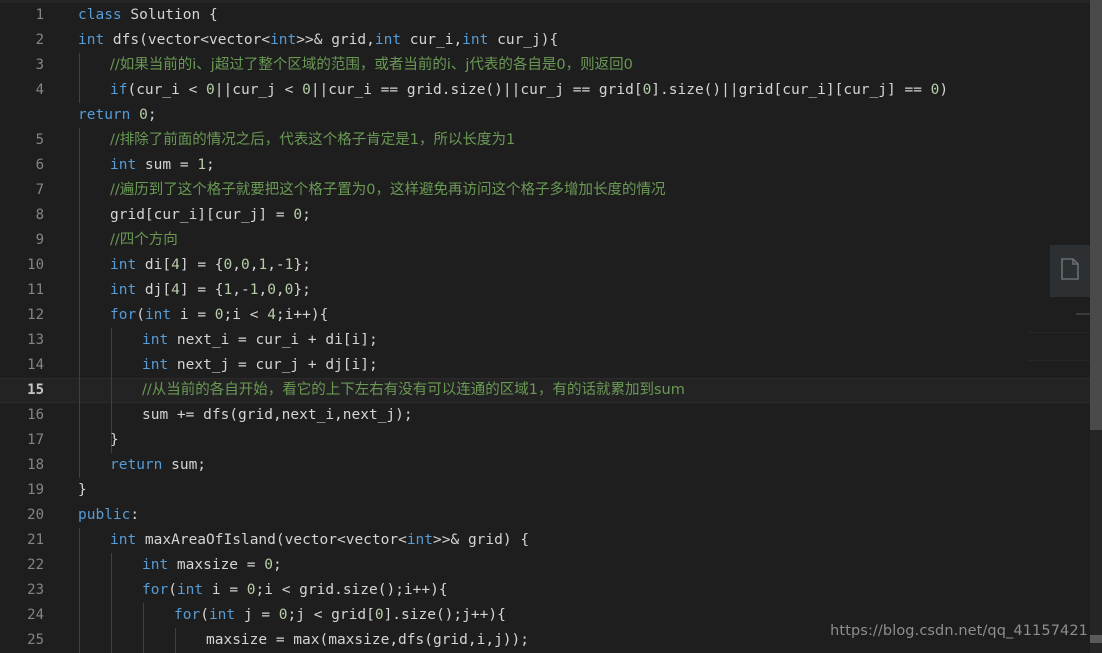 The image size is (1102, 653). What do you see at coordinates (201, 290) in the screenshot?
I see `code-token-id: ] = {` at bounding box center [201, 290].